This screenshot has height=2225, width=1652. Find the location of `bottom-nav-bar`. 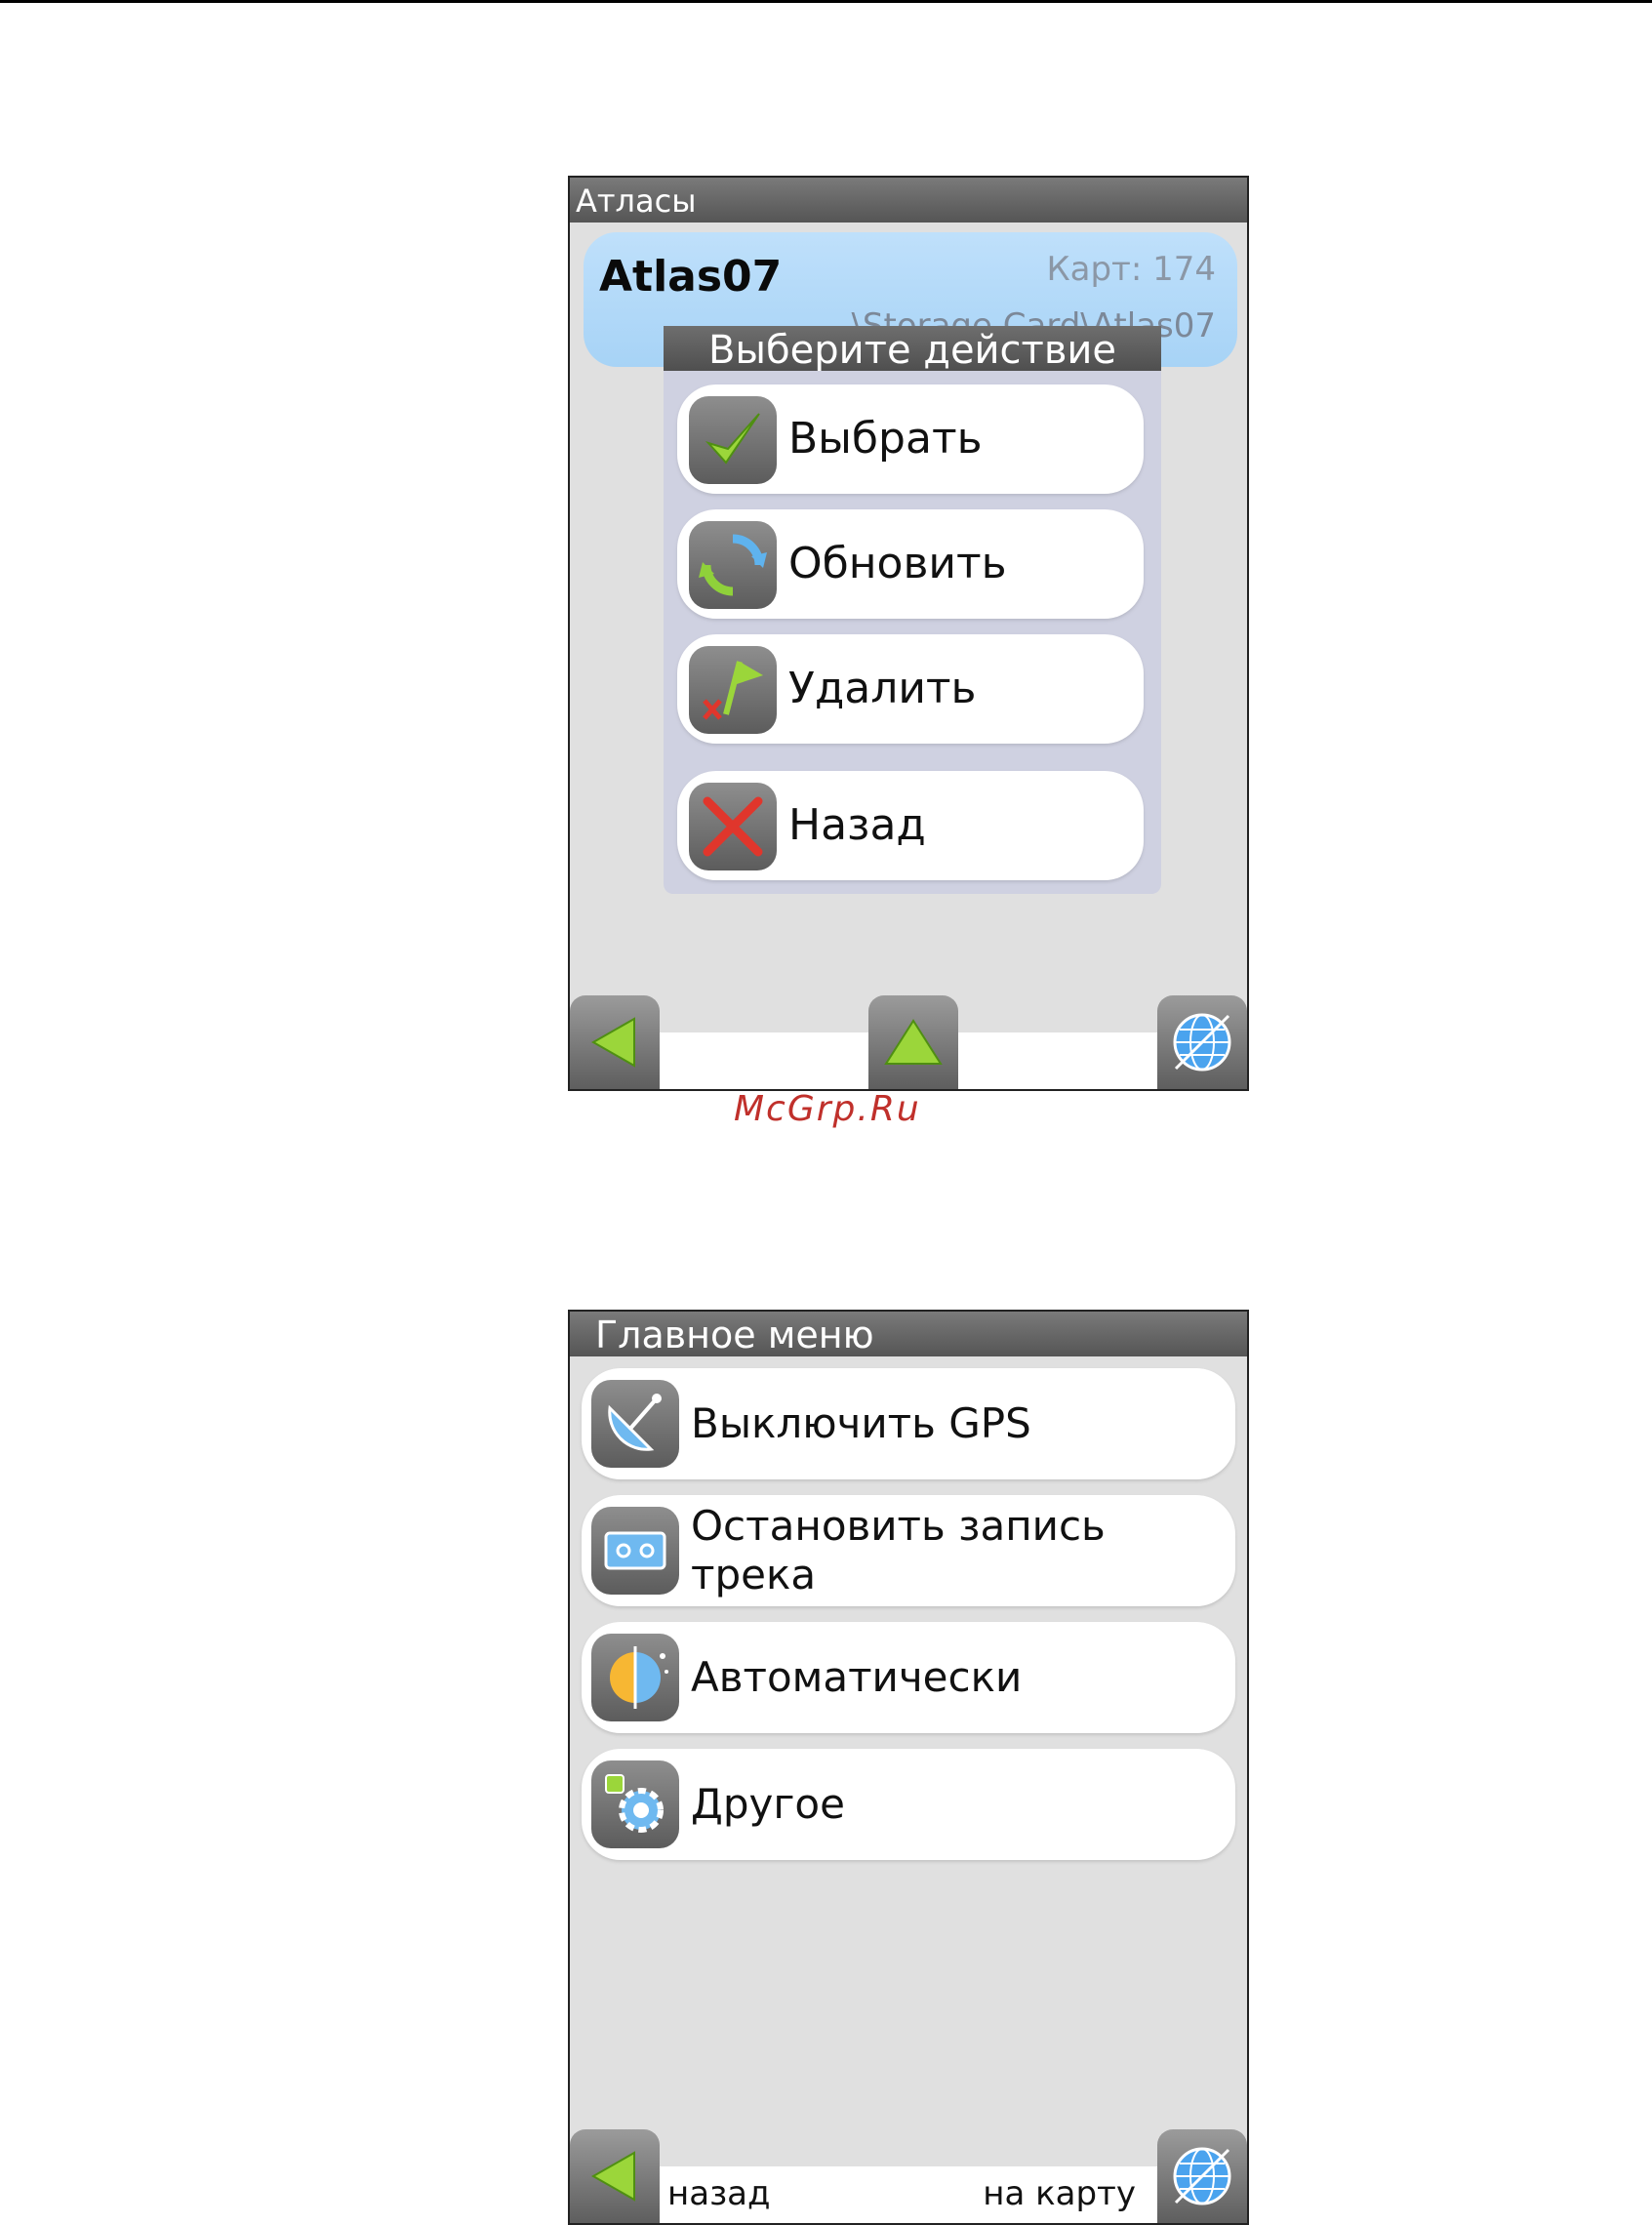

bottom-nav-bar is located at coordinates (909, 1042).